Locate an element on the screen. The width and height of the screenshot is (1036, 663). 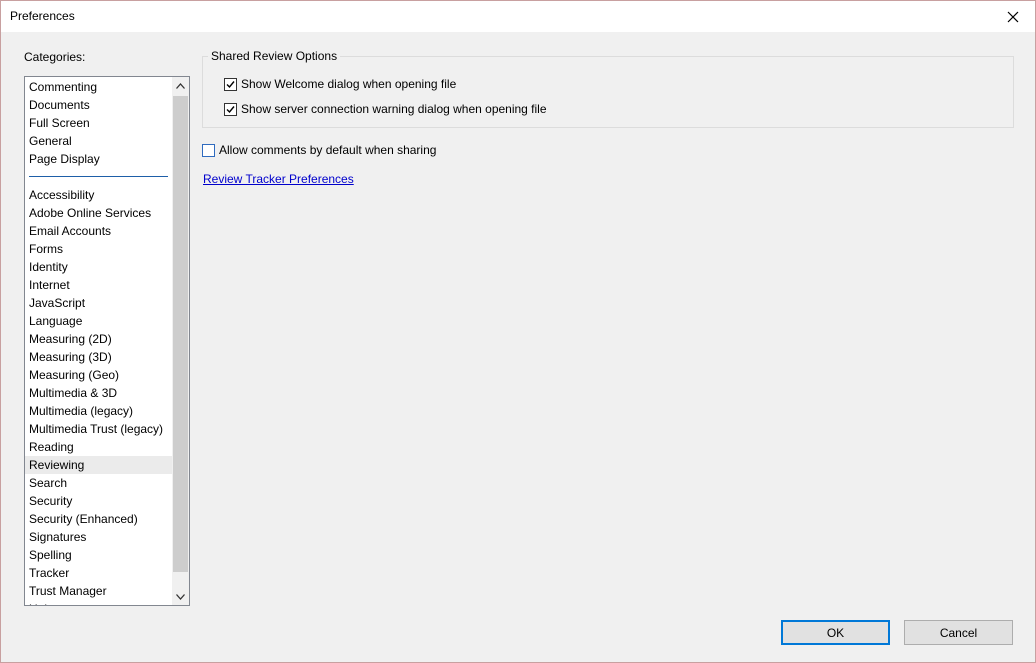
scroll-down-button is located at coordinates (180, 596).